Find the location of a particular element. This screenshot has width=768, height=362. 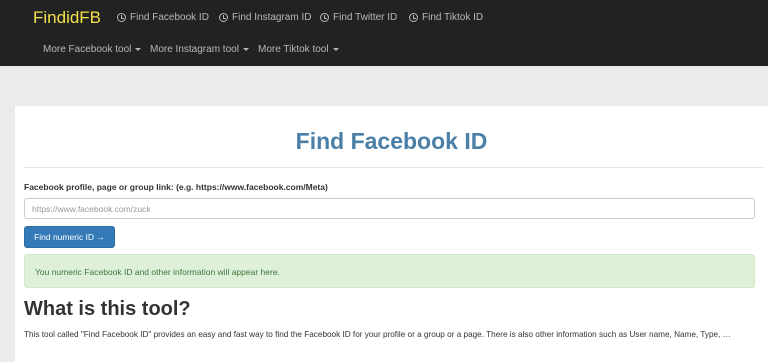

nav-link-label: Find Instagram ID is located at coordinates (272, 17).